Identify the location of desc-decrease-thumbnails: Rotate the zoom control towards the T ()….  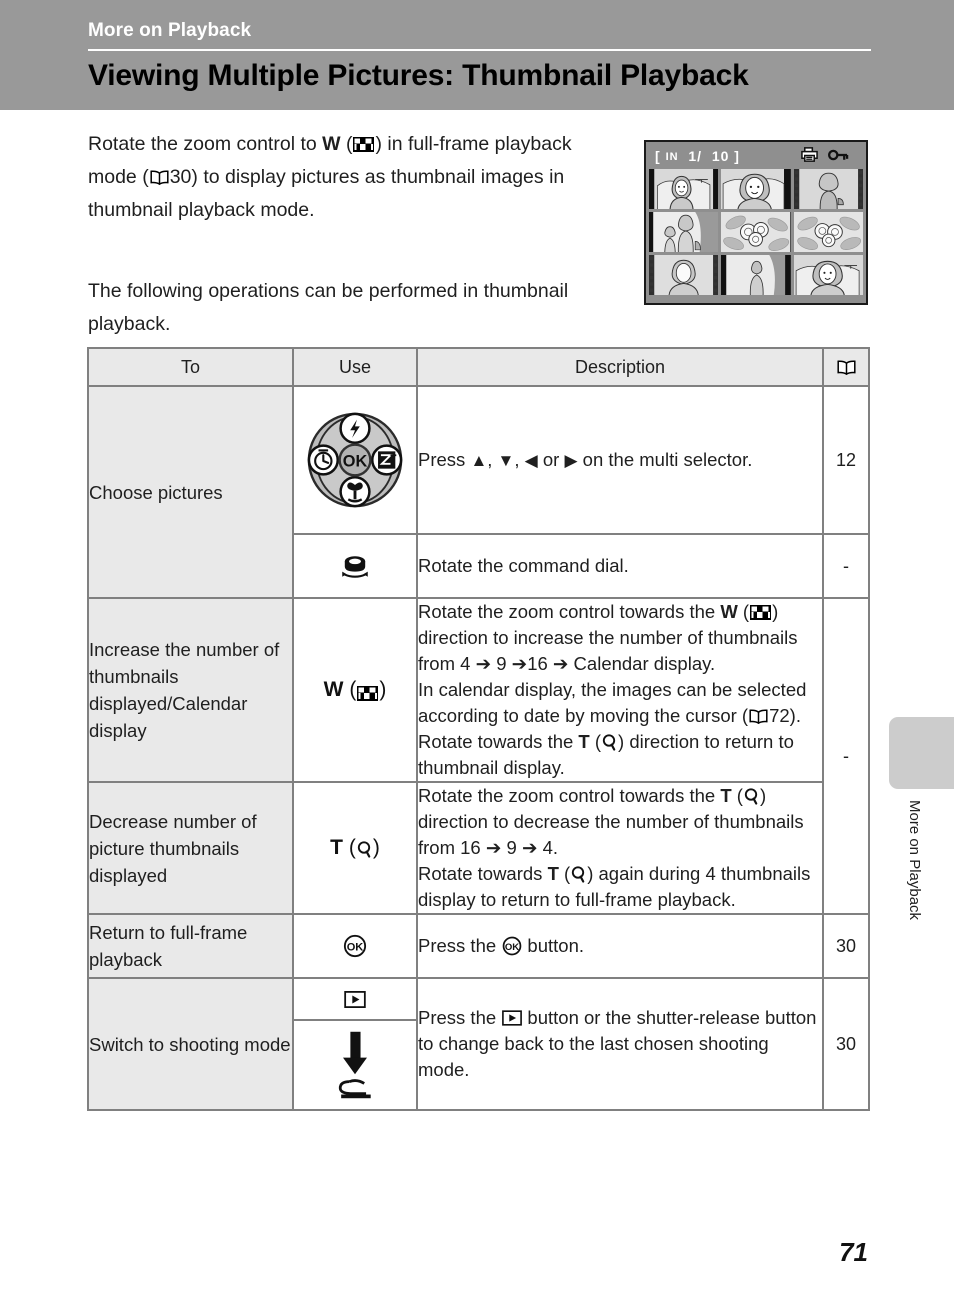
(620, 848).